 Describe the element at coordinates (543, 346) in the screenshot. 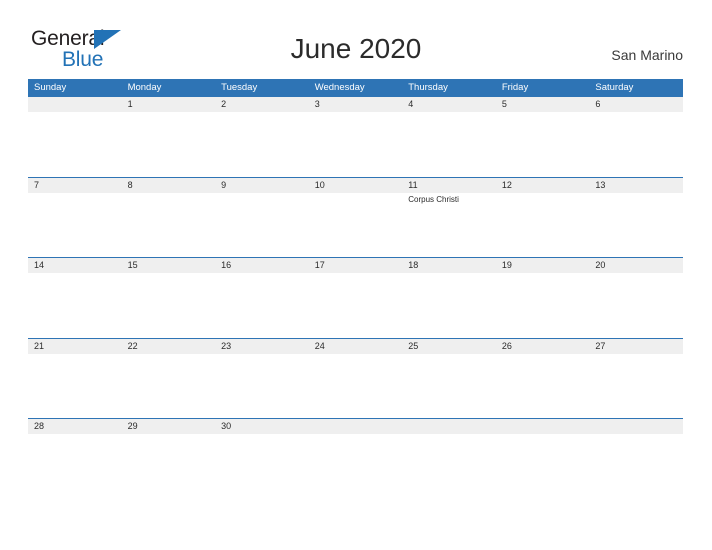

I see `day-number: 26` at that location.